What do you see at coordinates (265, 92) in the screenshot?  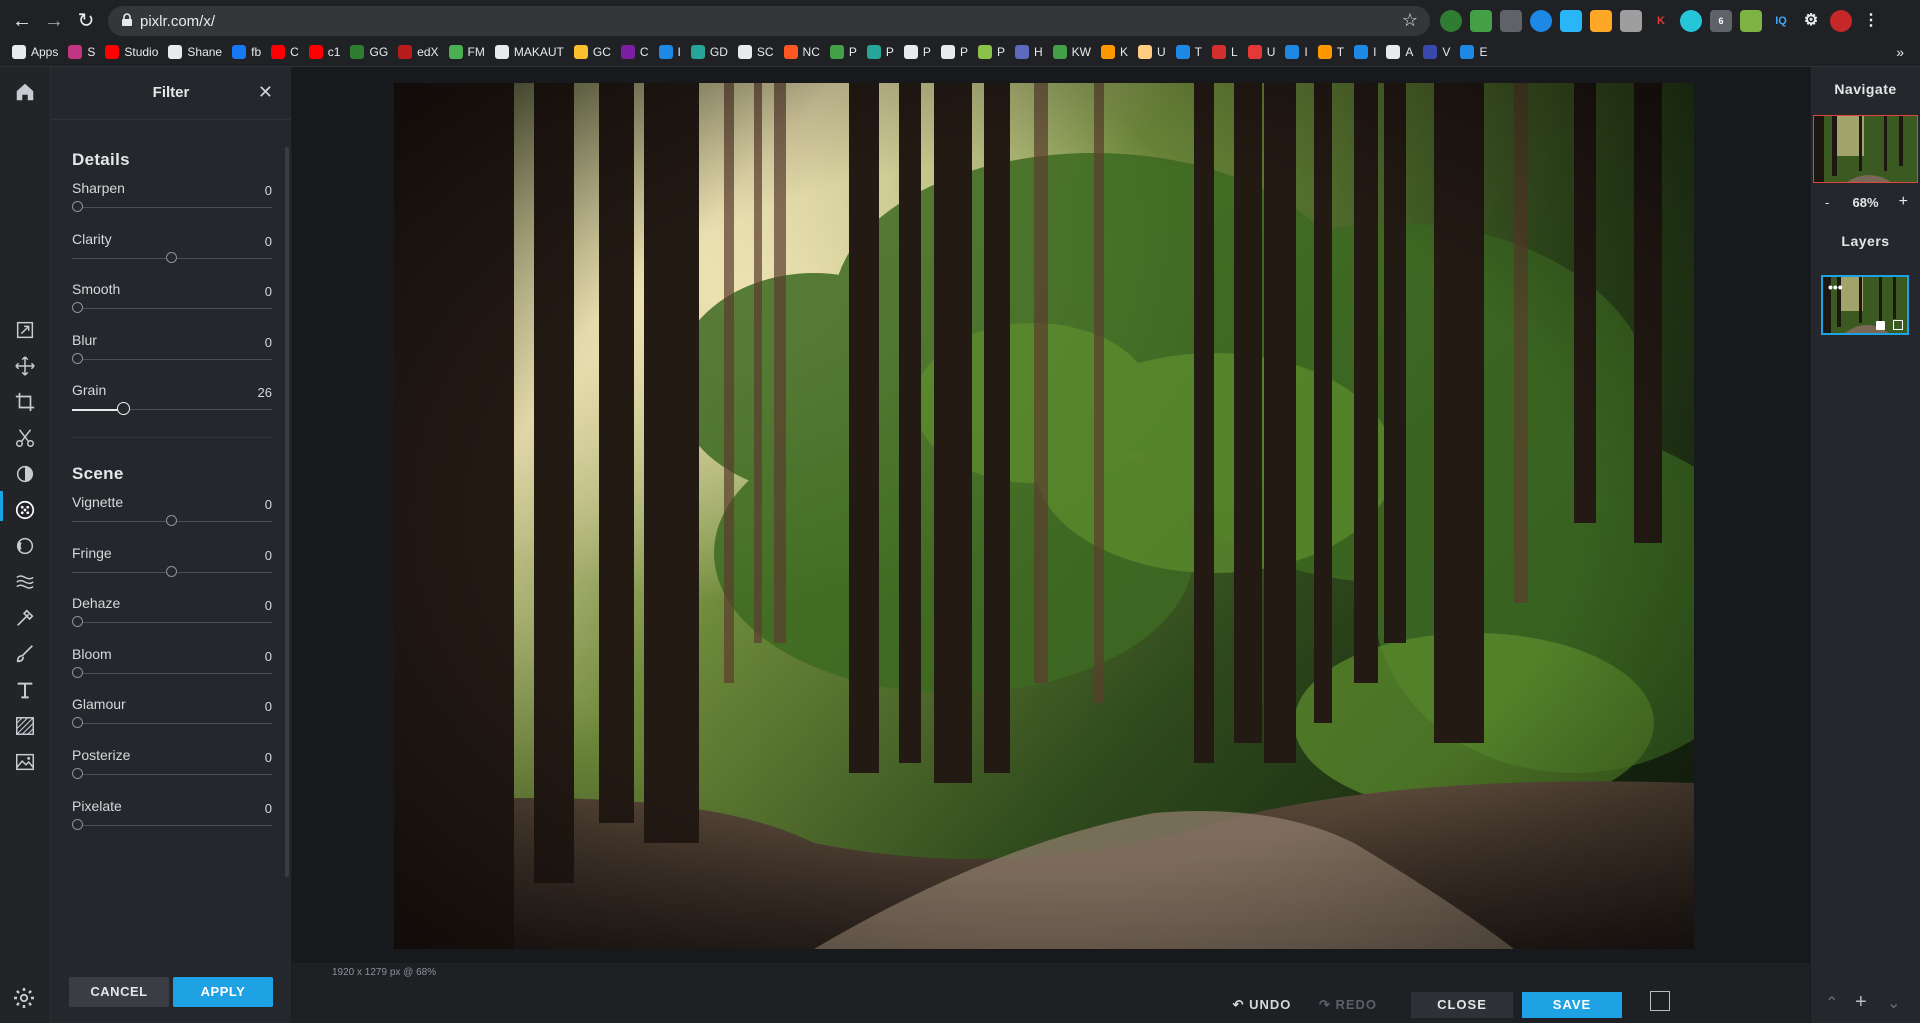 I see `close-icon: ✕` at bounding box center [265, 92].